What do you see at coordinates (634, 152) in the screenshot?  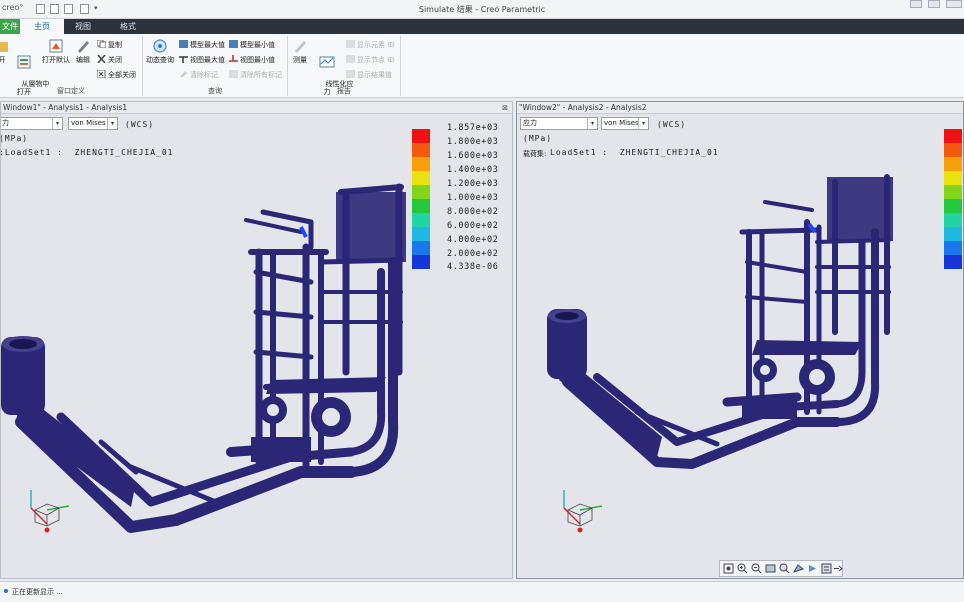 I see `loadset-label: LoadSet1 : ZHENGTI_CHEJIA_01` at bounding box center [634, 152].